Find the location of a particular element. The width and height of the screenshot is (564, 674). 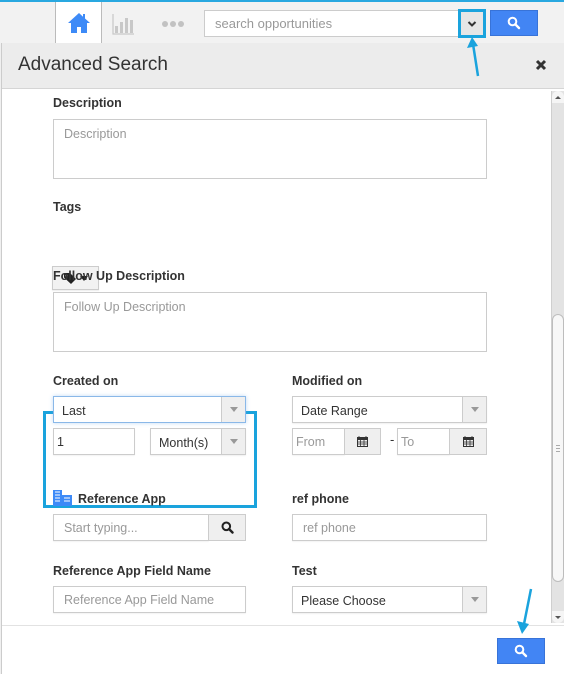

caret-up-icon is located at coordinates (558, 97).